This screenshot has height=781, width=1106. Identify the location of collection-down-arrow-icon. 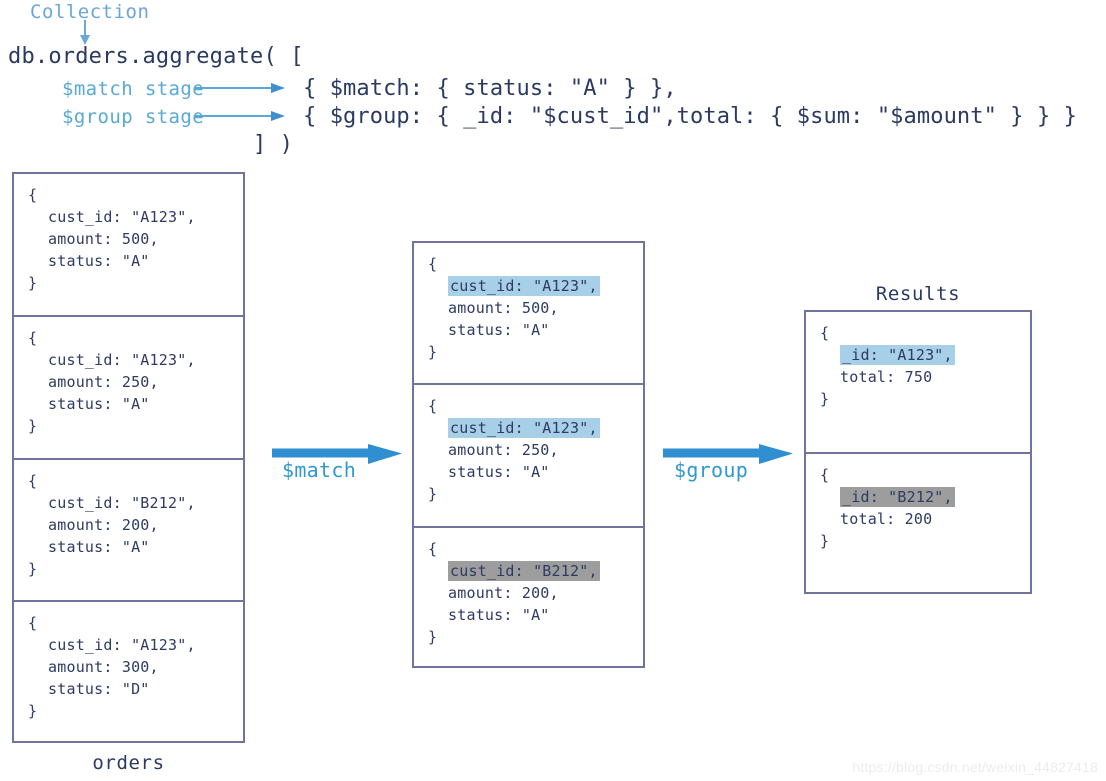
(85, 32).